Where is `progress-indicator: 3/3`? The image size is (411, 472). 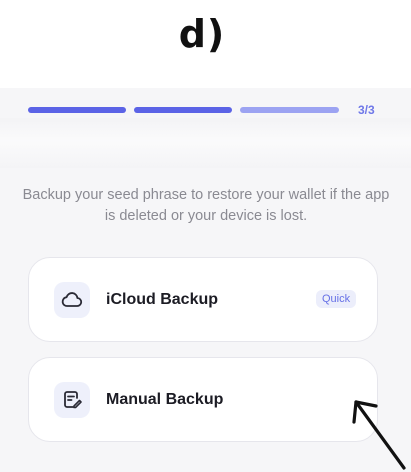
progress-indicator: 3/3 is located at coordinates (208, 110).